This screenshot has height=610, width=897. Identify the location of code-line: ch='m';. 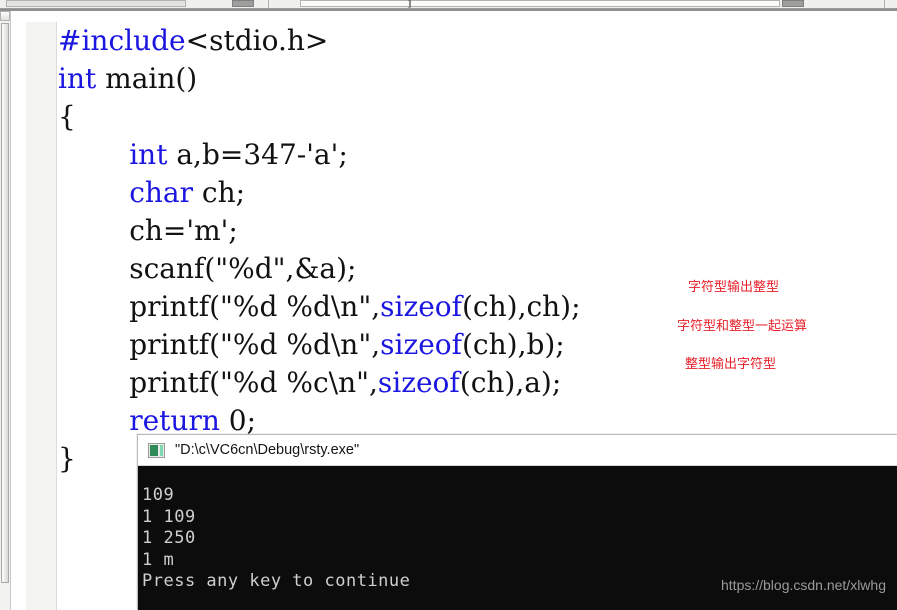
(477, 231).